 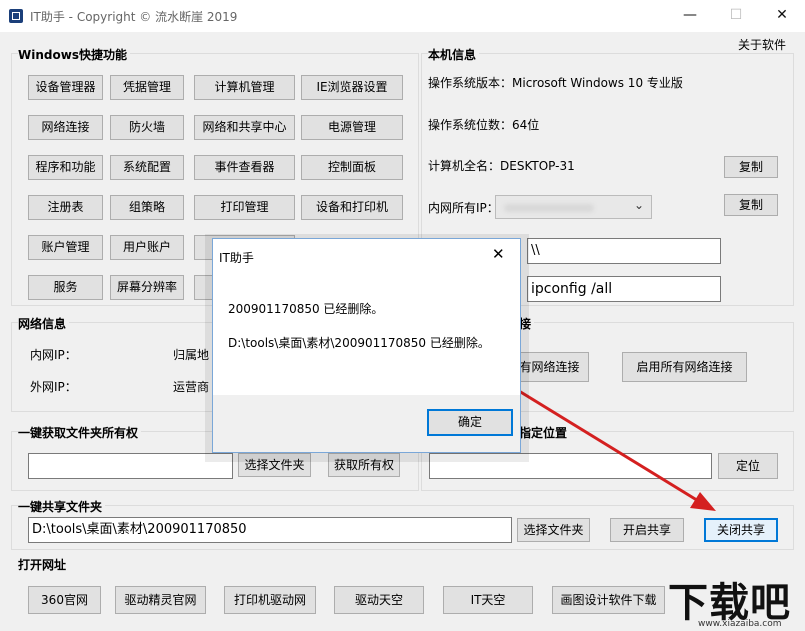 I want to click on dialog-line-1: 200901170850 已经删除。, so click(x=306, y=309).